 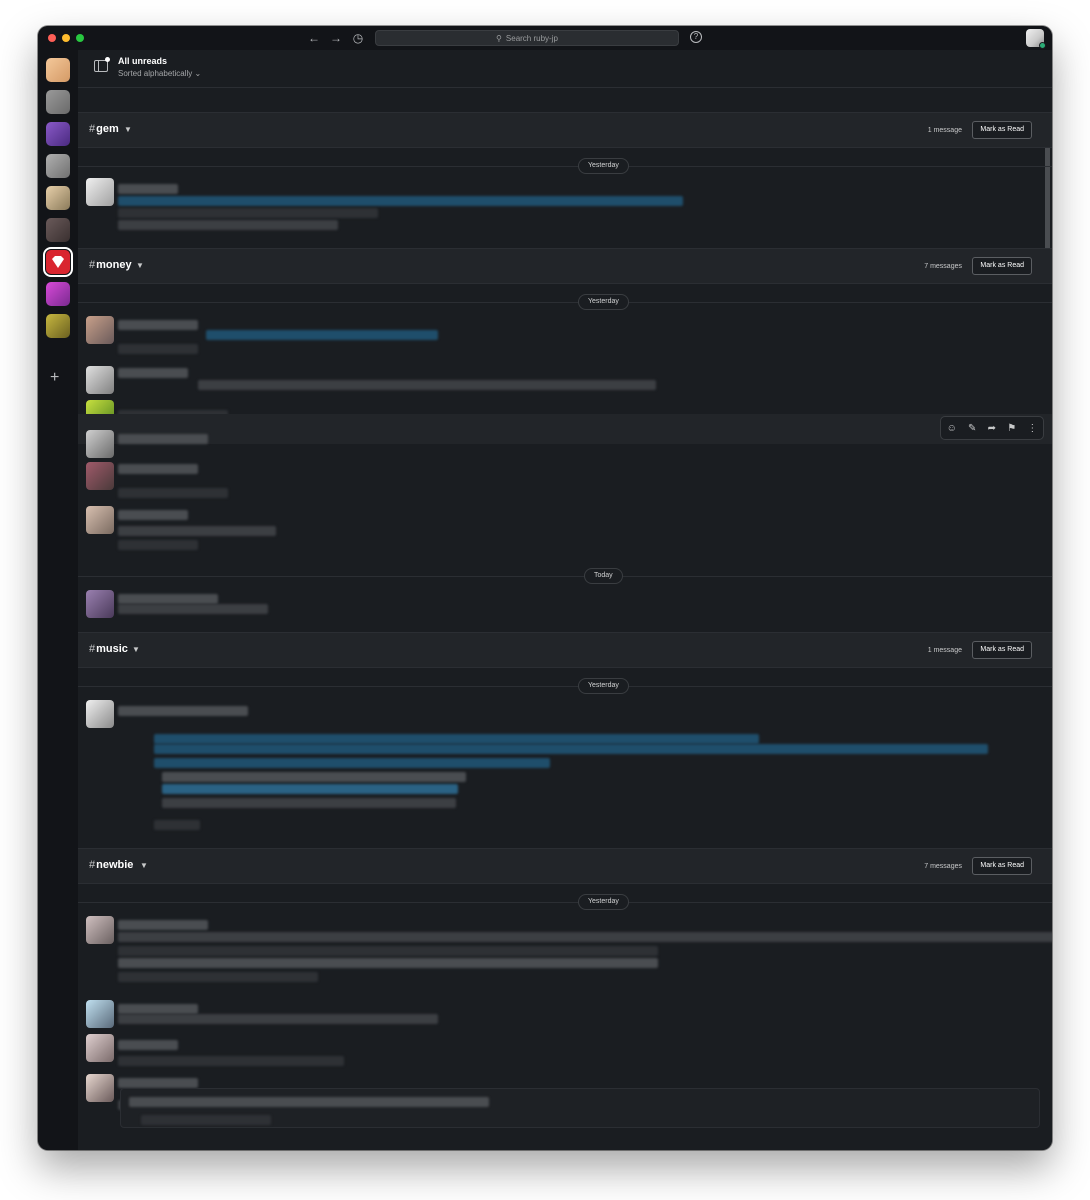 I want to click on share-icon: ➦, so click(x=992, y=428).